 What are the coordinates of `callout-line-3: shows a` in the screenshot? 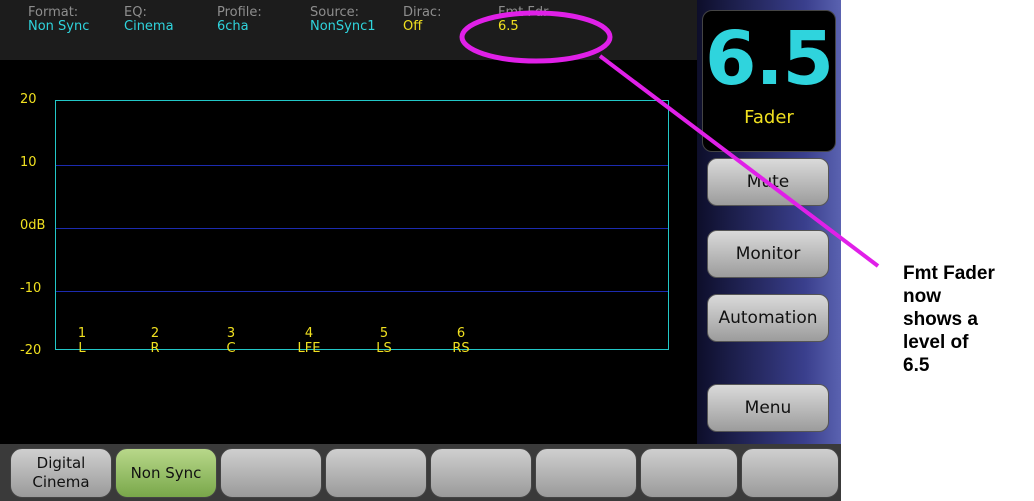 It's located at (940, 319).